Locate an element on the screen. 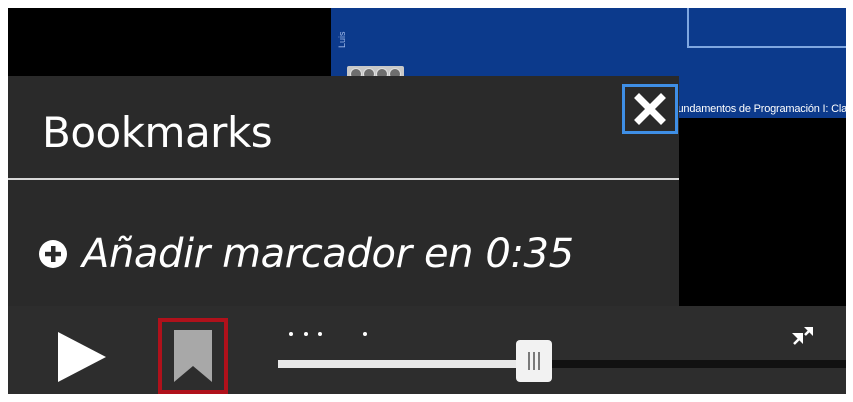 The width and height of the screenshot is (853, 402). play-icon is located at coordinates (82, 357).